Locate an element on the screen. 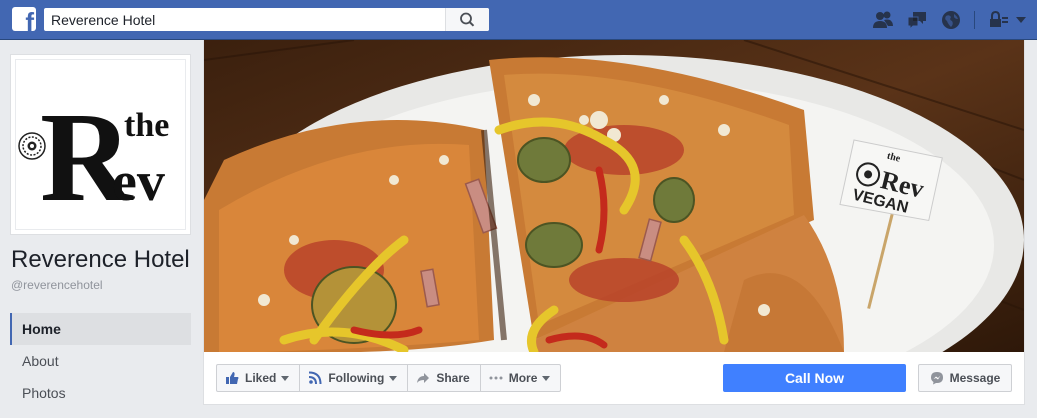 This screenshot has height=418, width=1037. svg-text: ev is located at coordinates (138, 182).